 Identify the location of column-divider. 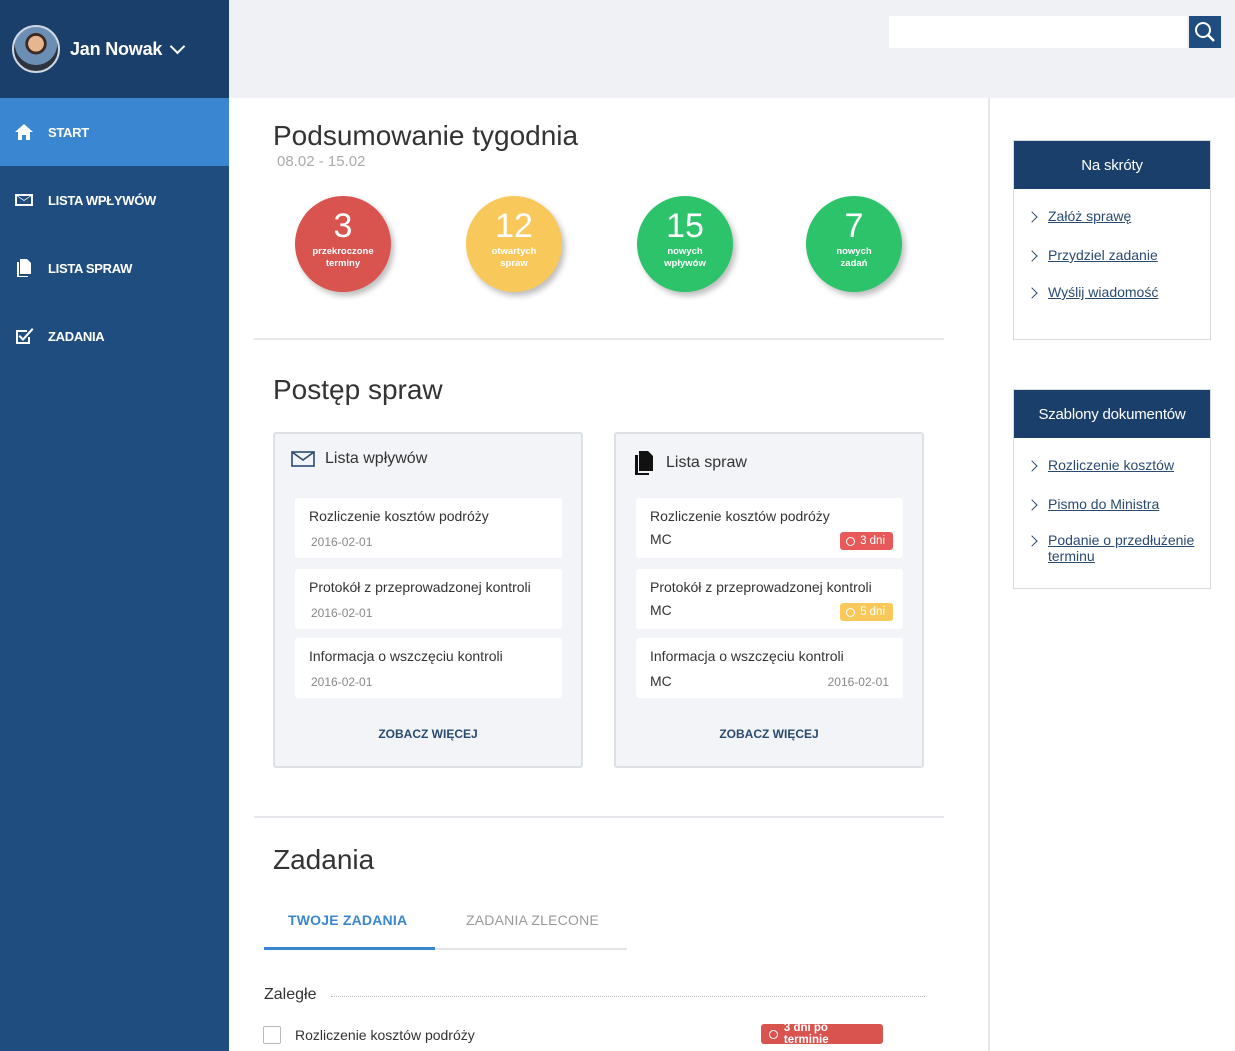
(989, 574).